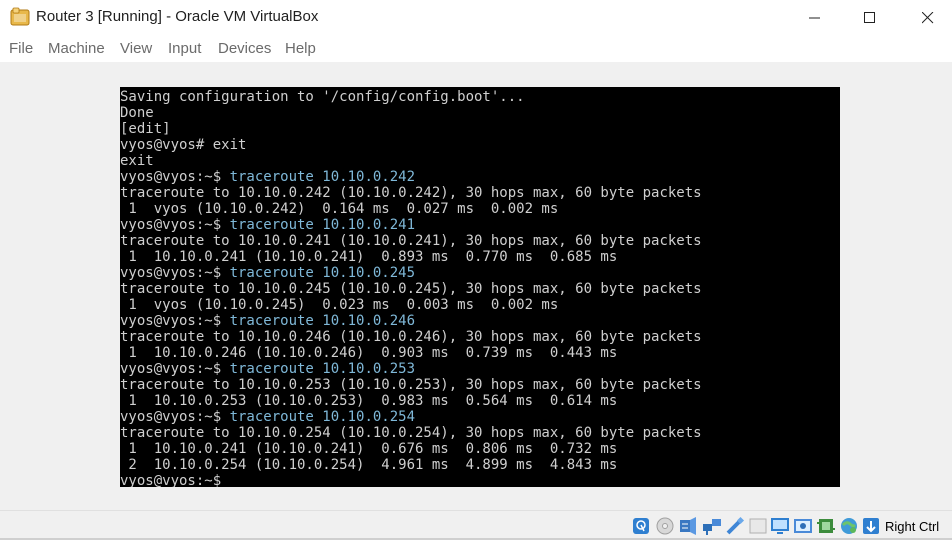  Describe the element at coordinates (411, 113) in the screenshot. I see `console-line: Done` at that location.